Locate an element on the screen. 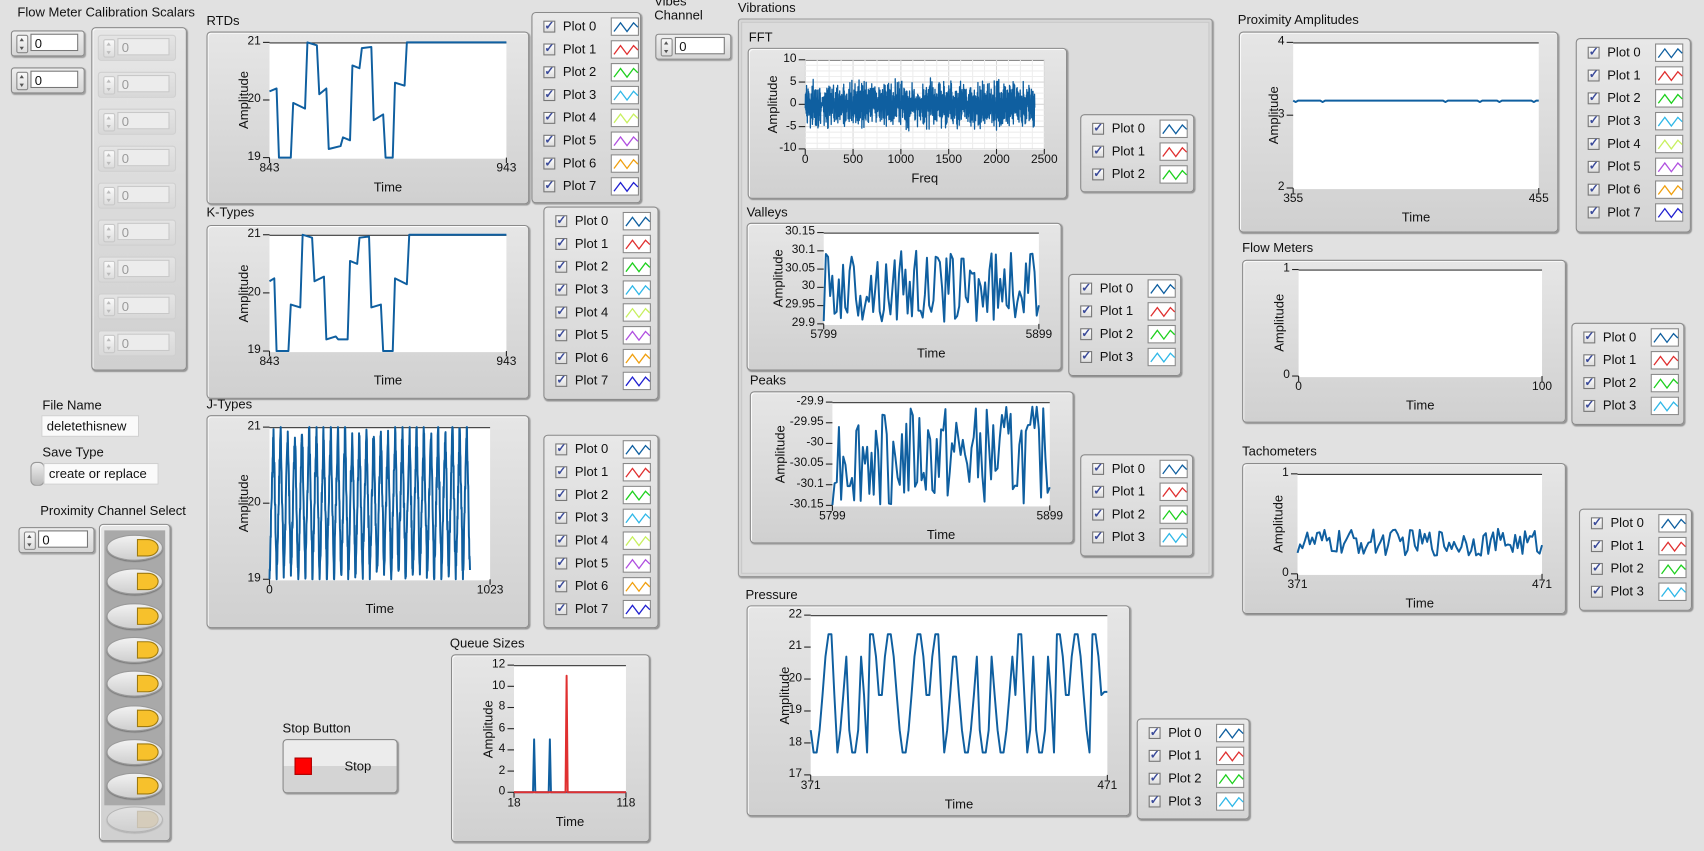  vibes-channel-field: 0 is located at coordinates (699, 45).